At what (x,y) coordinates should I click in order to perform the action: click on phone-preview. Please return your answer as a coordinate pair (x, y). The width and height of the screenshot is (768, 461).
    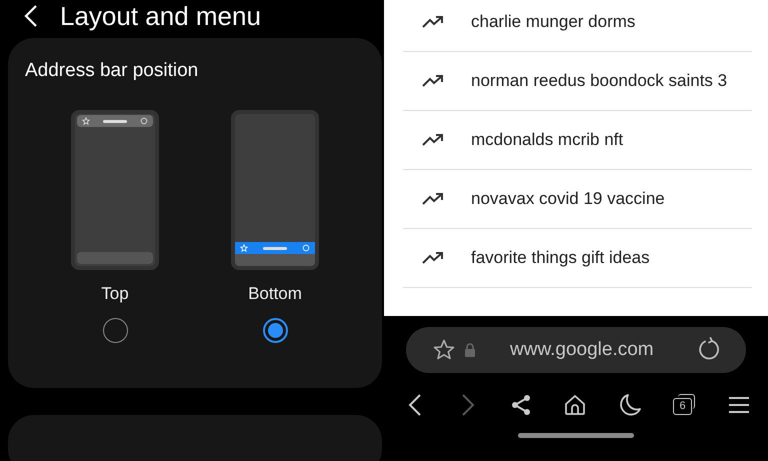
    Looking at the image, I should click on (275, 190).